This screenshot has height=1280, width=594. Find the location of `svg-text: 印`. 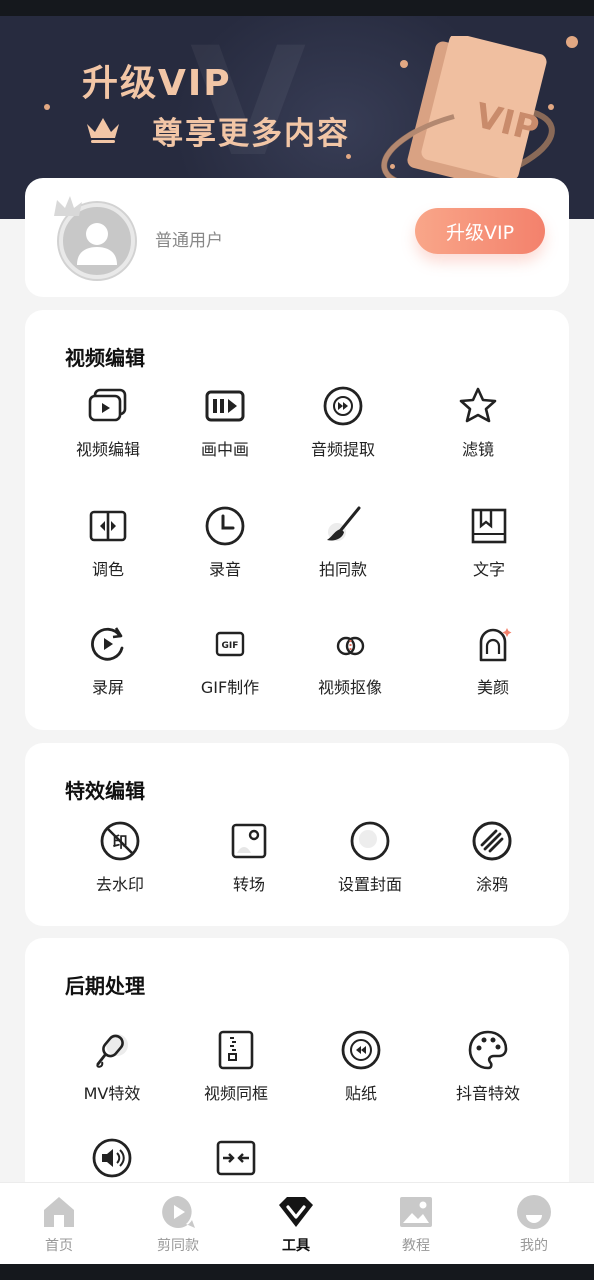

svg-text: 印 is located at coordinates (119, 842).